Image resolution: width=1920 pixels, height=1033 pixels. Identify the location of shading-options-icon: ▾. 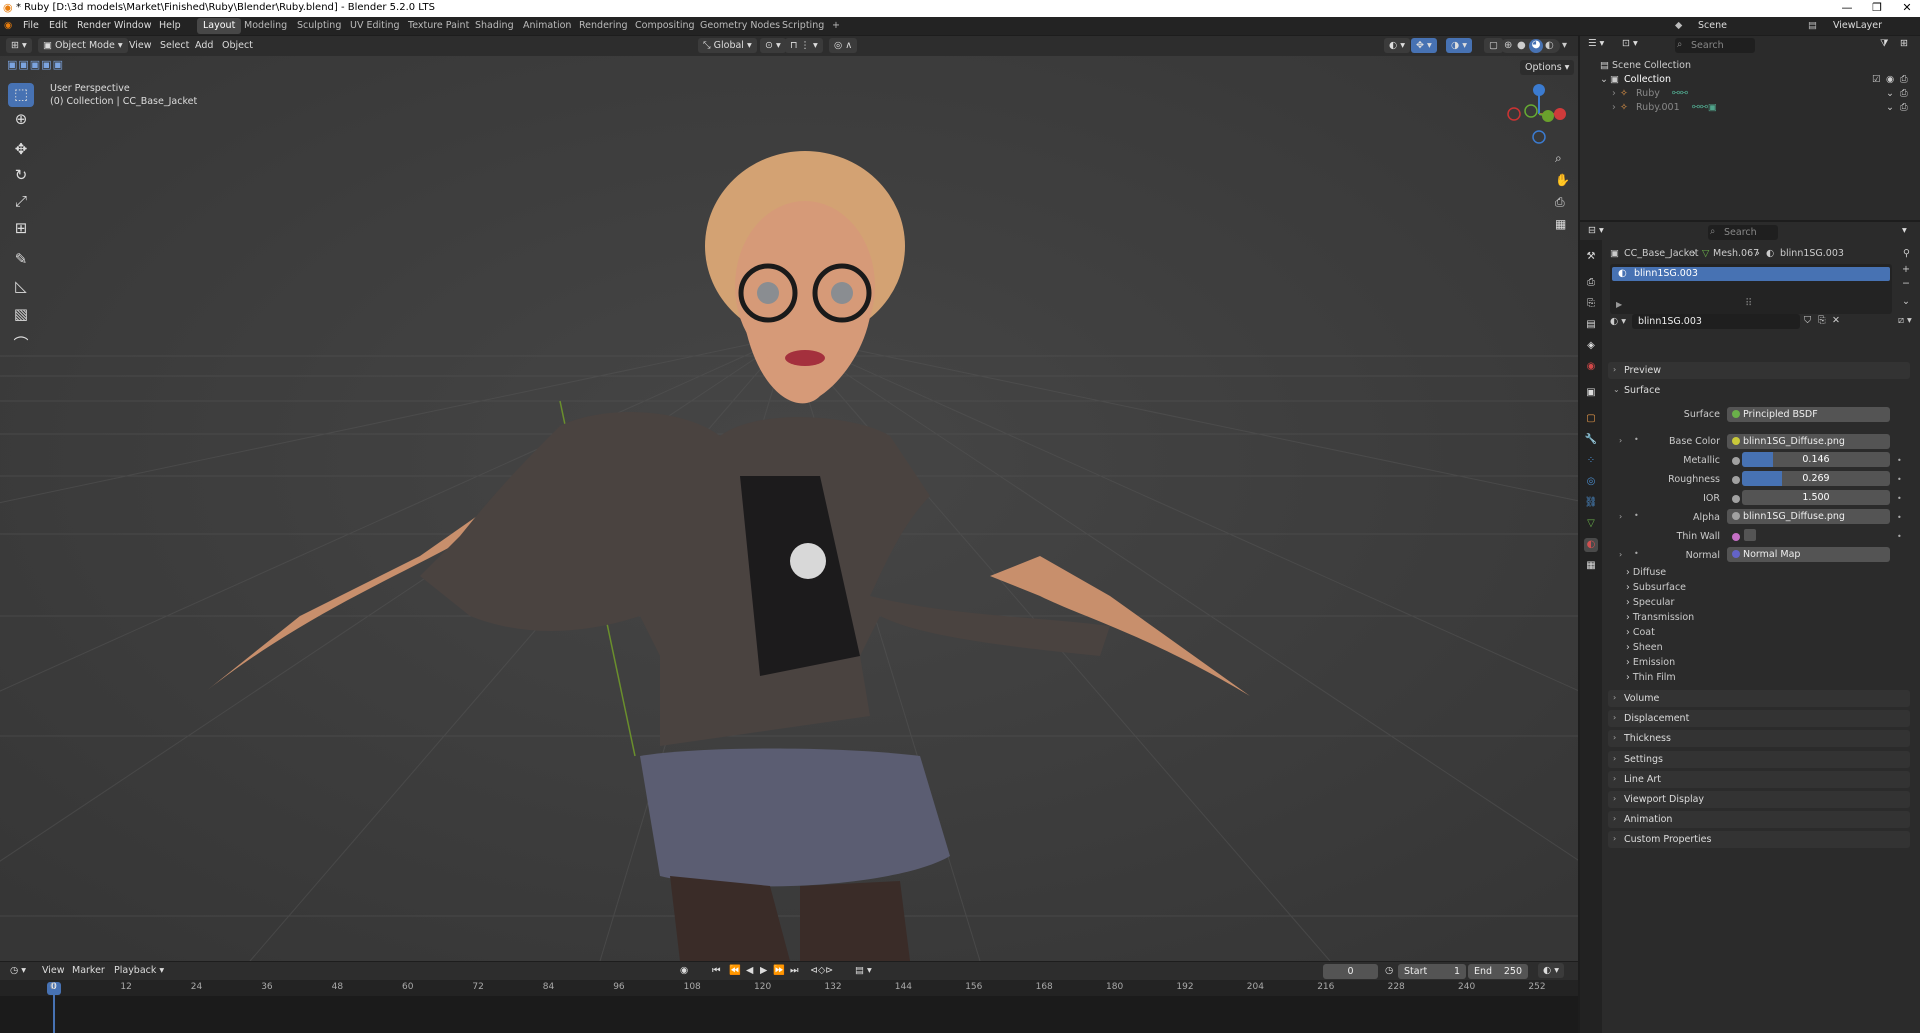
(1564, 45).